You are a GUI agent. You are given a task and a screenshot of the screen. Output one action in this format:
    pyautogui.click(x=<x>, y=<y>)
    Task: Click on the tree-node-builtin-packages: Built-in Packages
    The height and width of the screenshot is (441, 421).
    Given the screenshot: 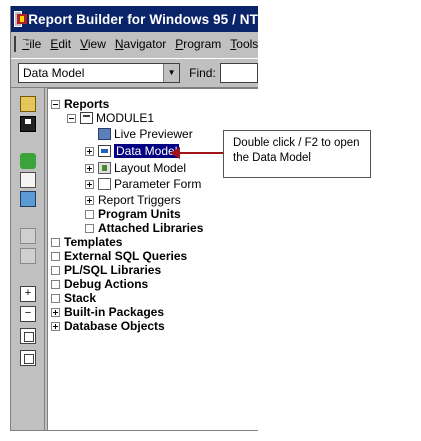 What is the action you would take?
    pyautogui.click(x=107, y=312)
    